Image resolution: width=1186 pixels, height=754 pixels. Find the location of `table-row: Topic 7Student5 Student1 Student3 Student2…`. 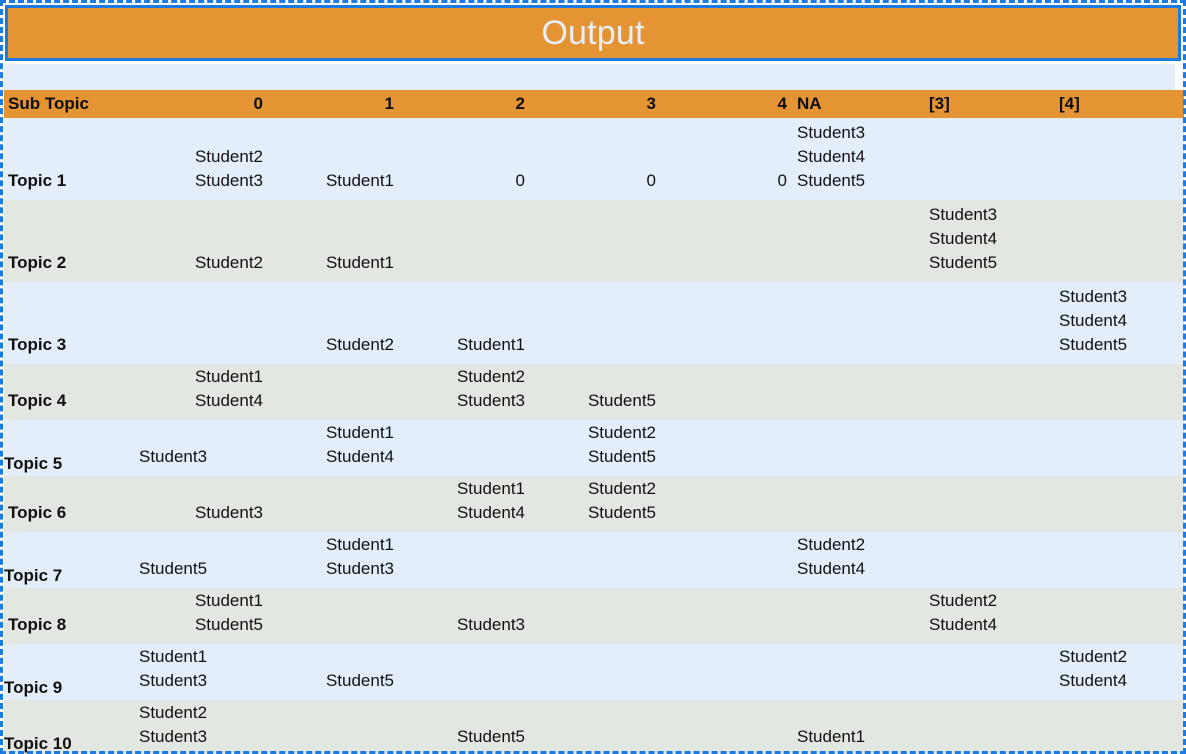

table-row: Topic 7Student5 Student1 Student3 Student2… is located at coordinates (594, 560).